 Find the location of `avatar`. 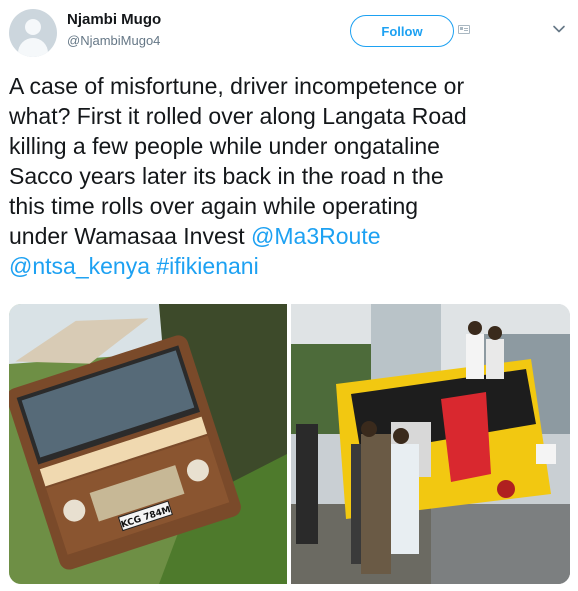

avatar is located at coordinates (33, 33).